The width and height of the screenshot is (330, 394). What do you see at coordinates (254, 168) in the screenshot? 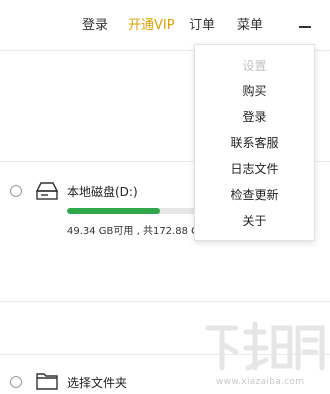
I see `menu-item-log-files: 日志文件` at bounding box center [254, 168].